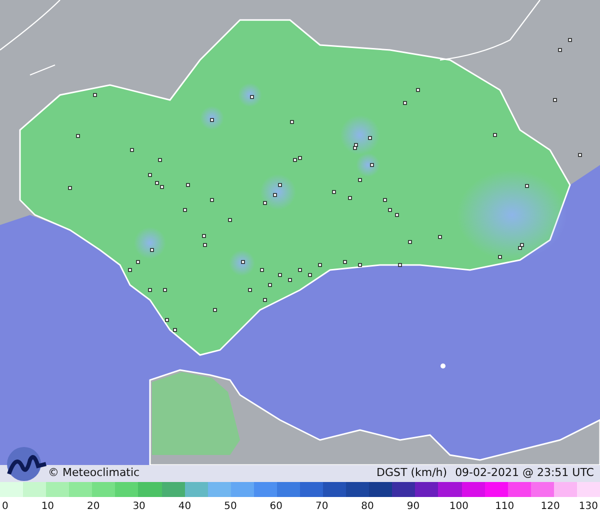 The height and width of the screenshot is (517, 600). What do you see at coordinates (93, 507) in the screenshot?
I see `scale-tick-label: 20` at bounding box center [93, 507].